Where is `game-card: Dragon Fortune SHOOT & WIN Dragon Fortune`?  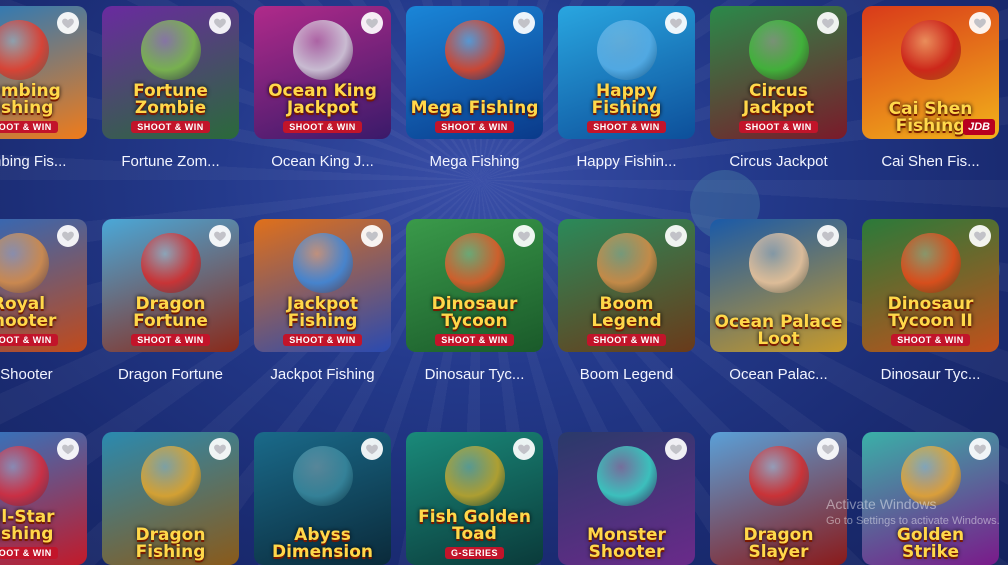 game-card: Dragon Fortune SHOOT & WIN Dragon Fortune is located at coordinates (170, 301).